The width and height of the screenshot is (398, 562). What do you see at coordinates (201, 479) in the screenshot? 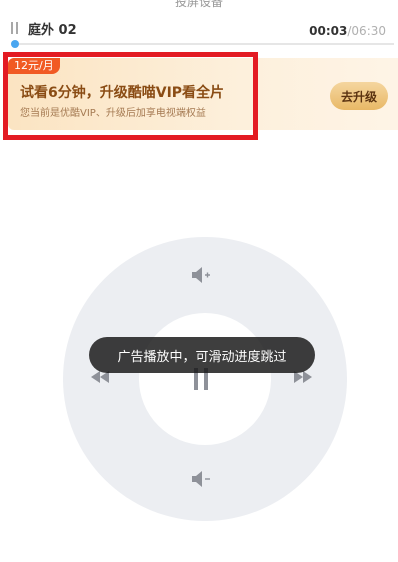
I see `volume-down-icon` at bounding box center [201, 479].